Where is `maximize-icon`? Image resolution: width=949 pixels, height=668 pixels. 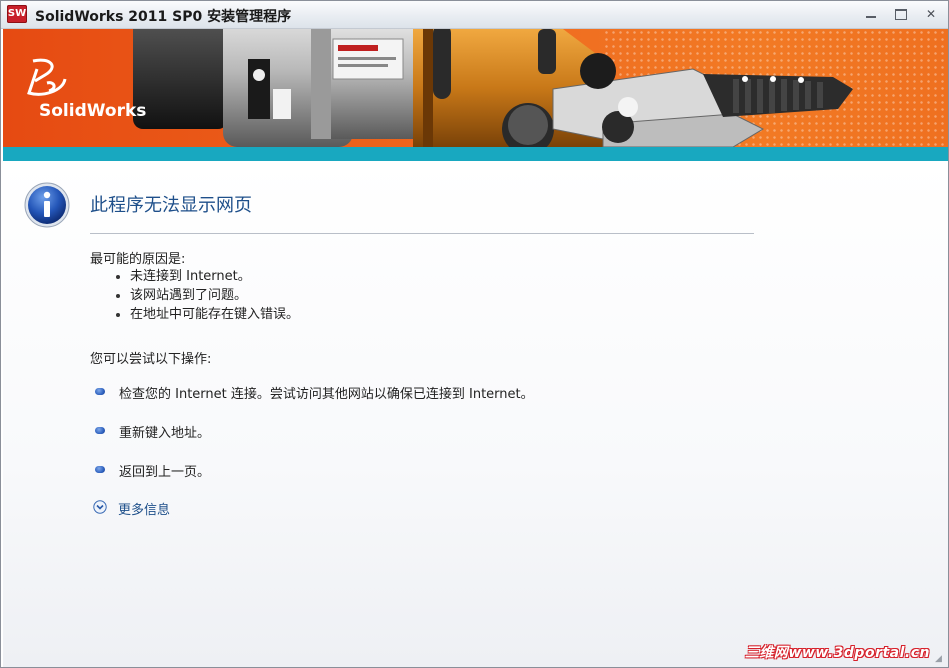
maximize-icon is located at coordinates (901, 14).